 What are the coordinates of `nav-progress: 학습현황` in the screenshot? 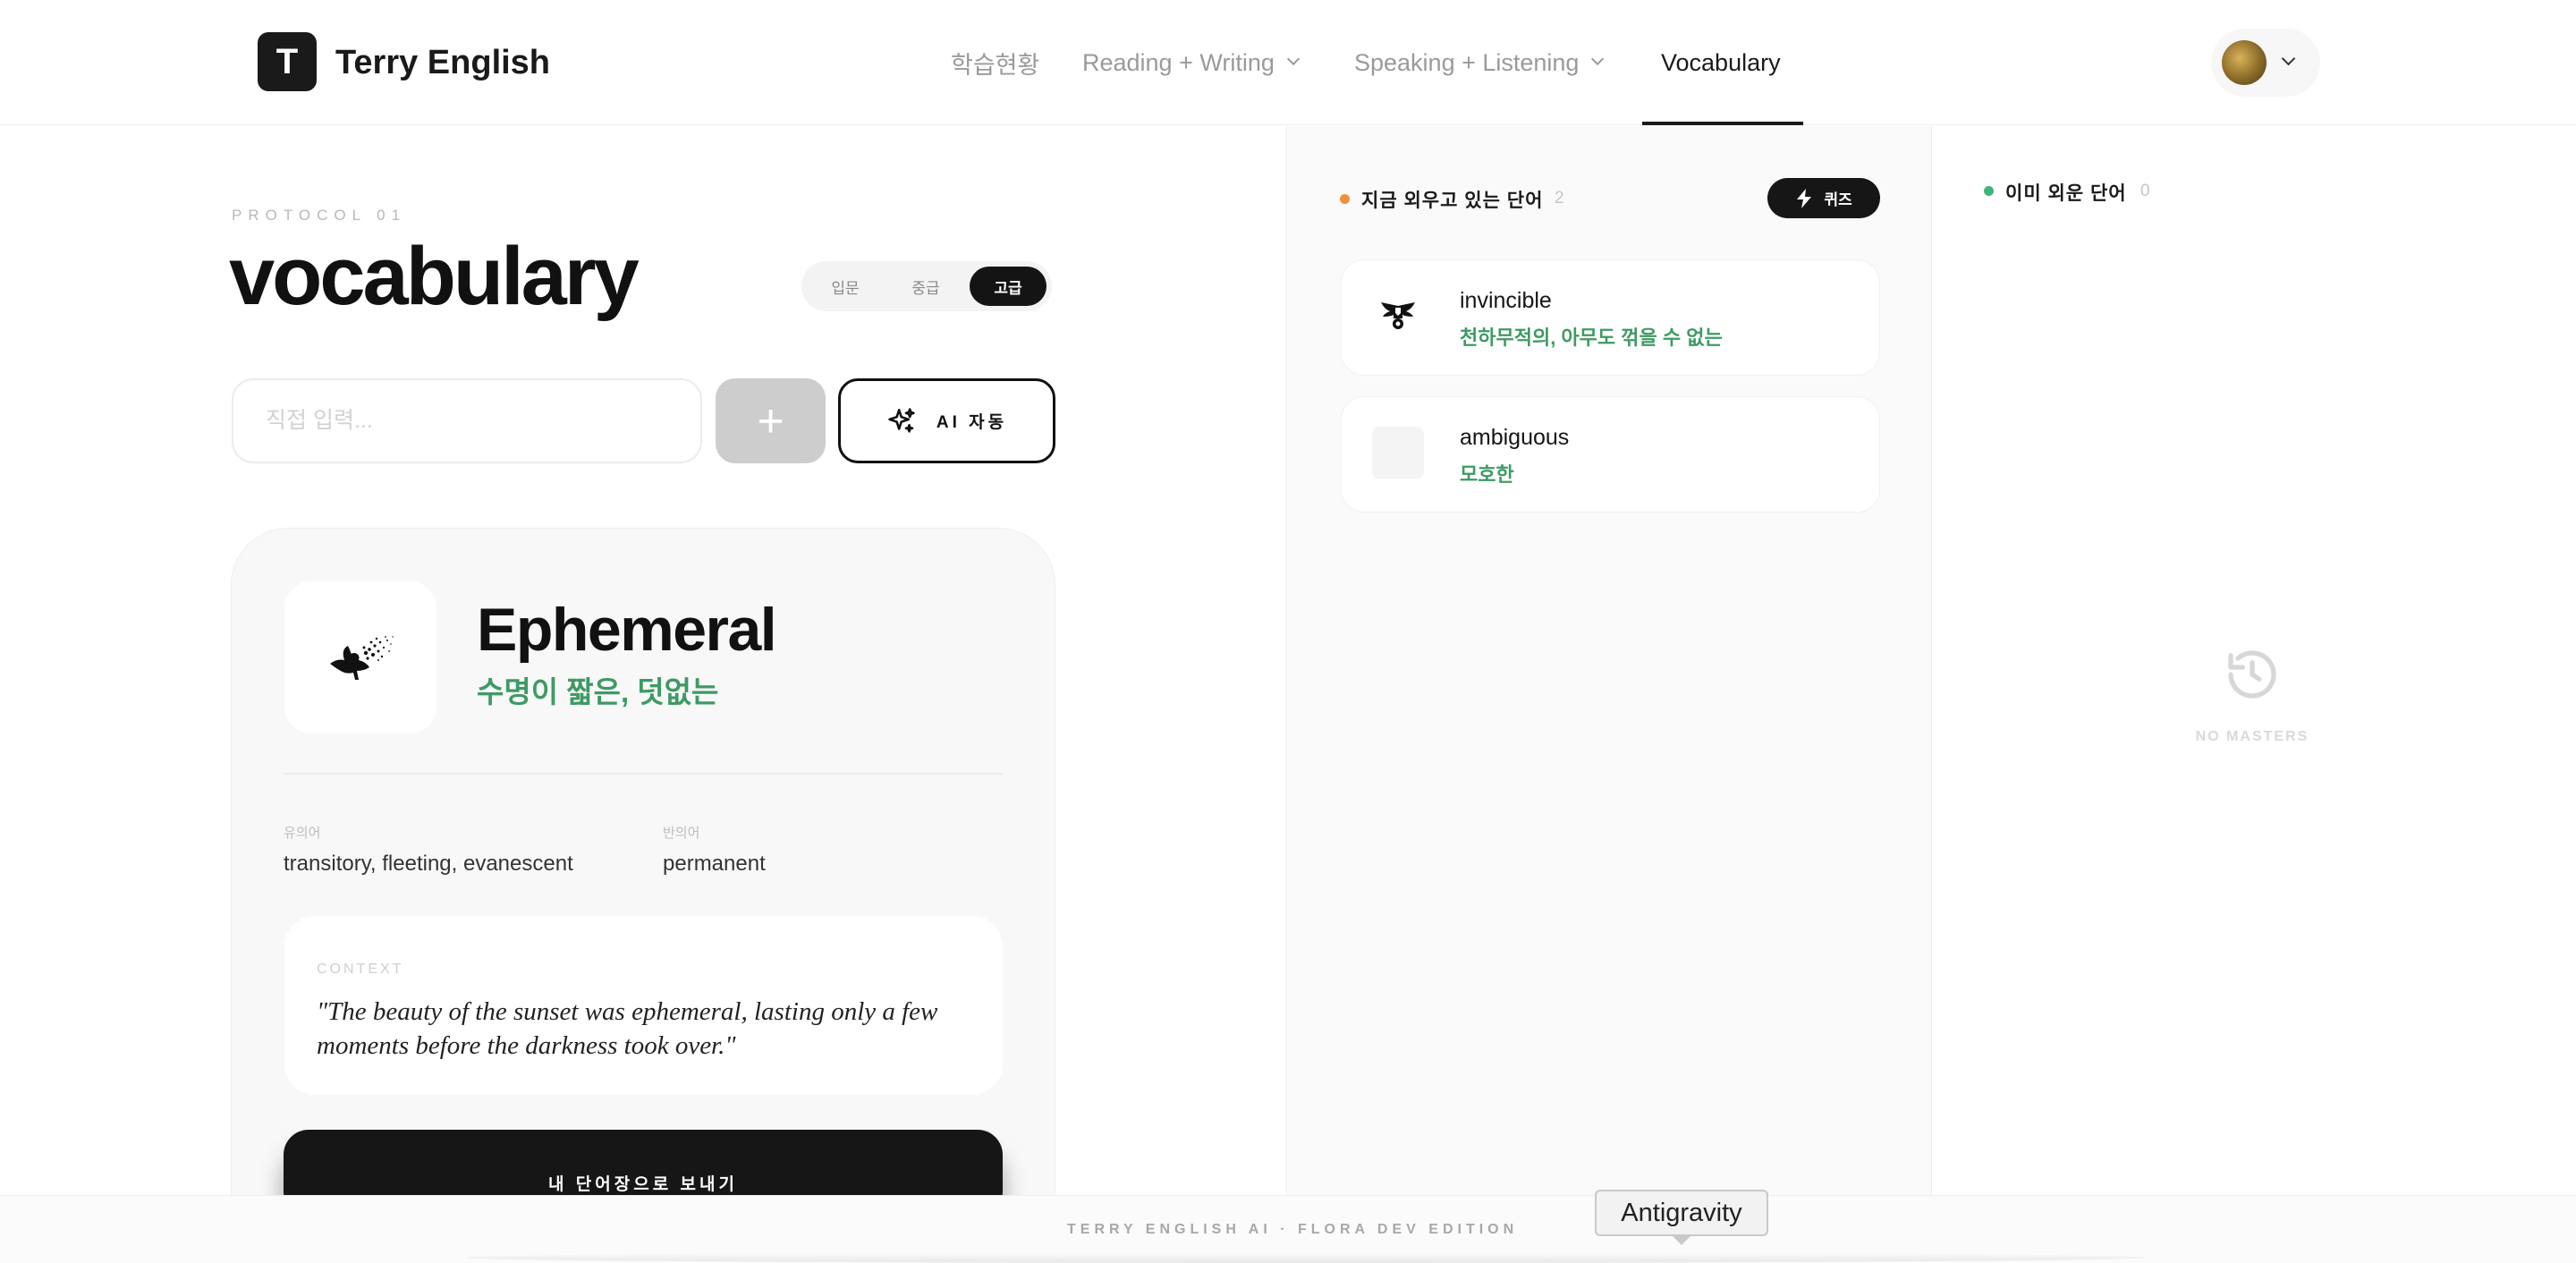 It's located at (995, 62).